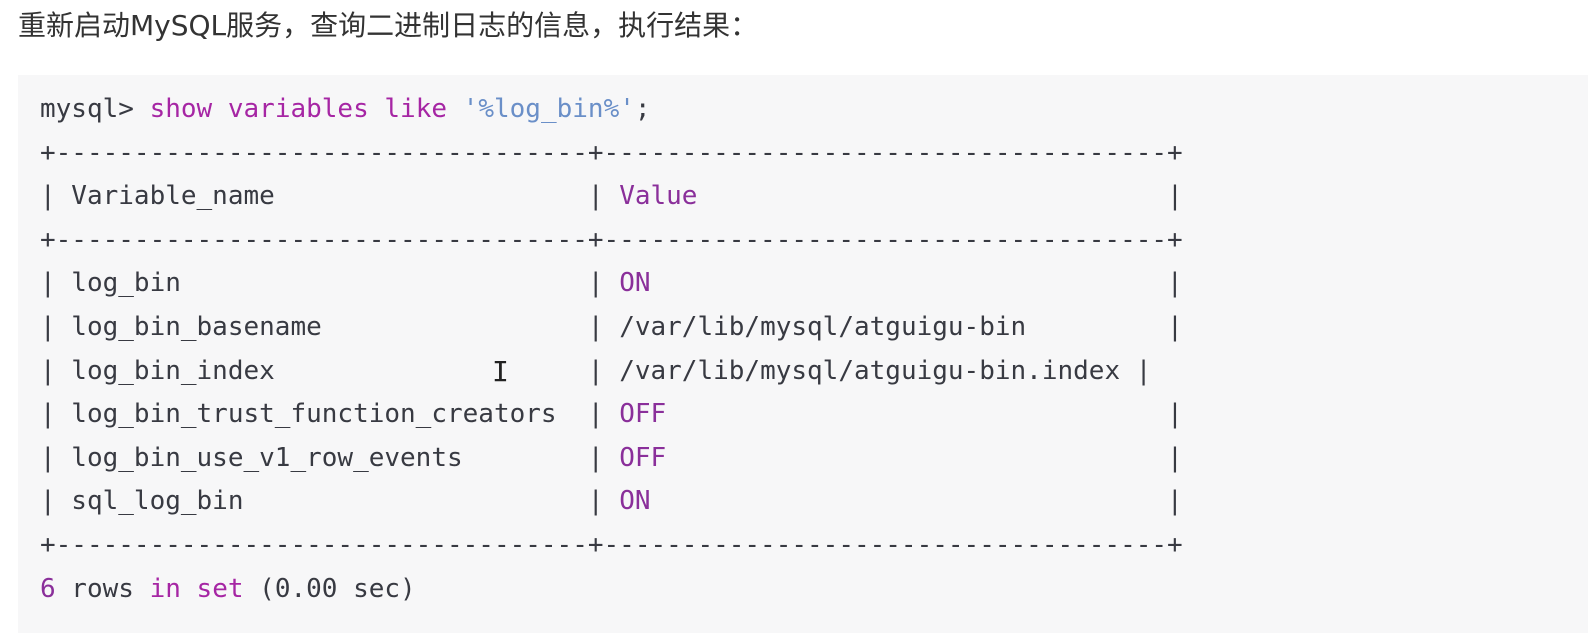  What do you see at coordinates (220, 588) in the screenshot?
I see `keyword-set: set` at bounding box center [220, 588].